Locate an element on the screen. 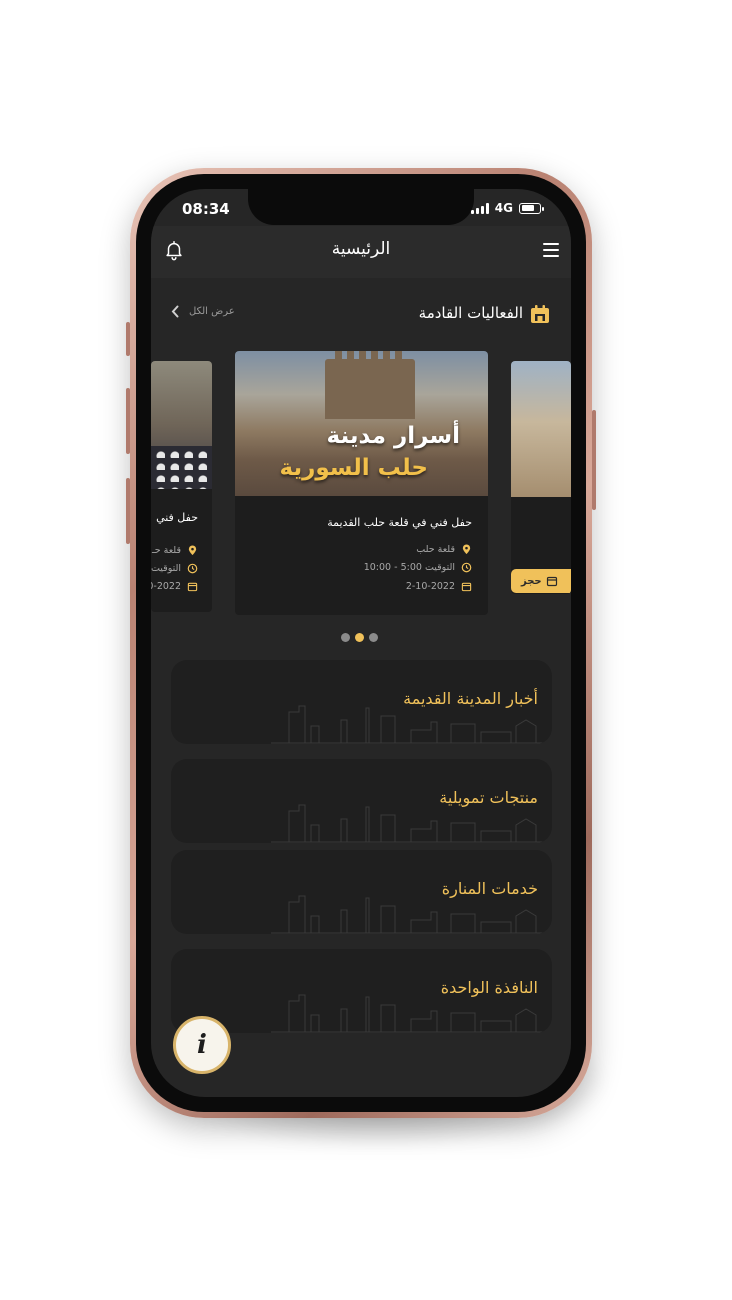  menu-card-single-window: النافذة الواحدة is located at coordinates (361, 991).